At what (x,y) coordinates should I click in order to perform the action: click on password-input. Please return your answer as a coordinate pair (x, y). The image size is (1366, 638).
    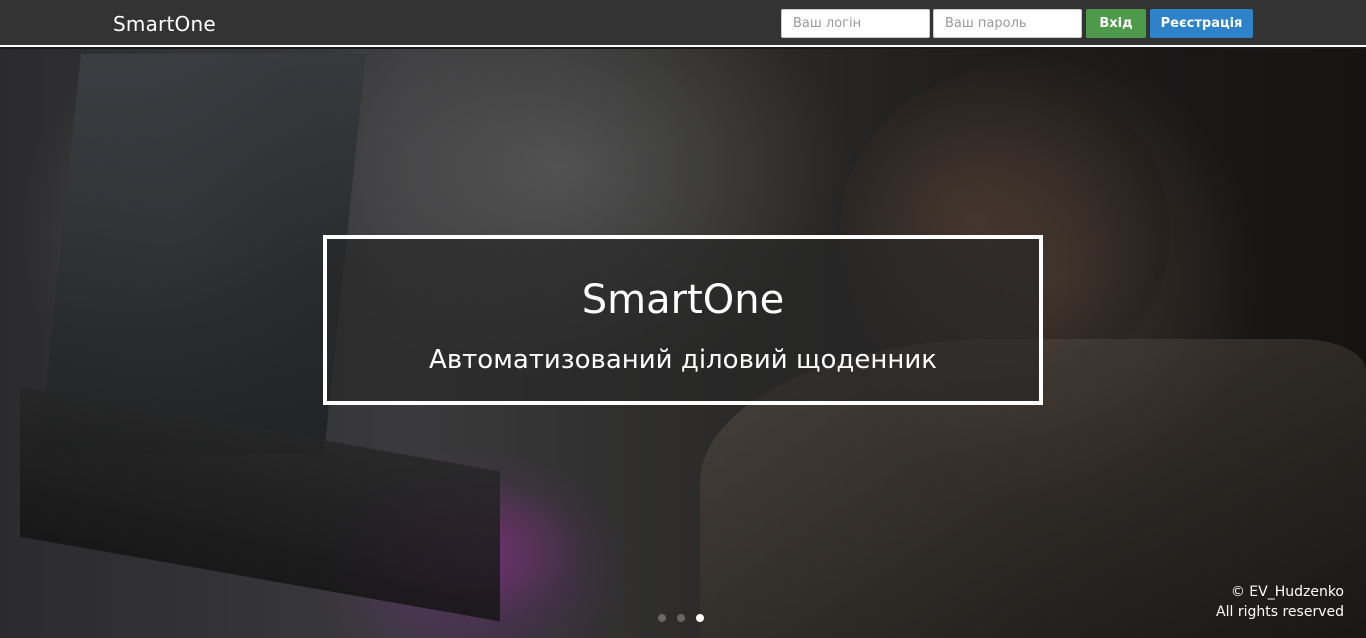
    Looking at the image, I should click on (1007, 23).